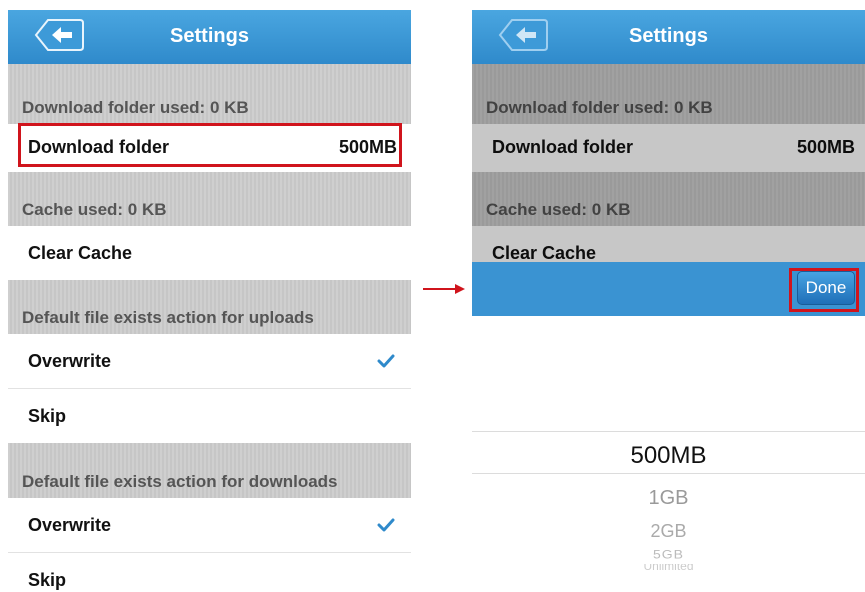 This screenshot has width=865, height=592. What do you see at coordinates (94, 209) in the screenshot?
I see `section-label: Cache used: 0 KB` at bounding box center [94, 209].